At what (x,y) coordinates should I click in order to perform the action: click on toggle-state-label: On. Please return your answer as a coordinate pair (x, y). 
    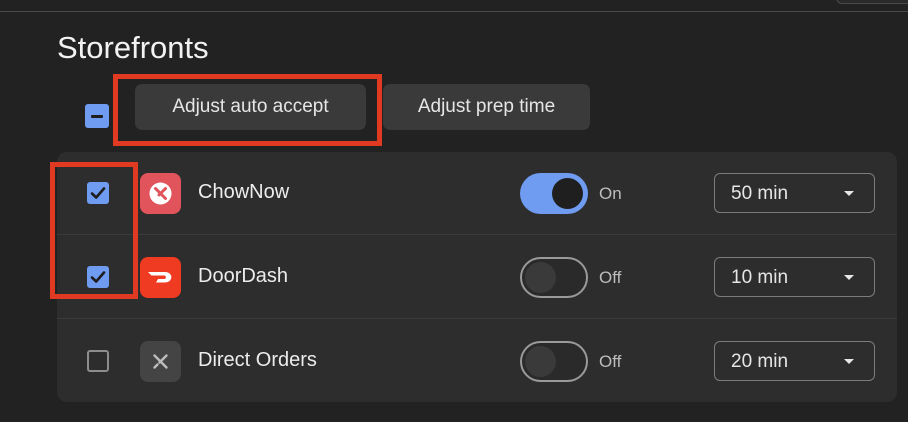
    Looking at the image, I should click on (610, 193).